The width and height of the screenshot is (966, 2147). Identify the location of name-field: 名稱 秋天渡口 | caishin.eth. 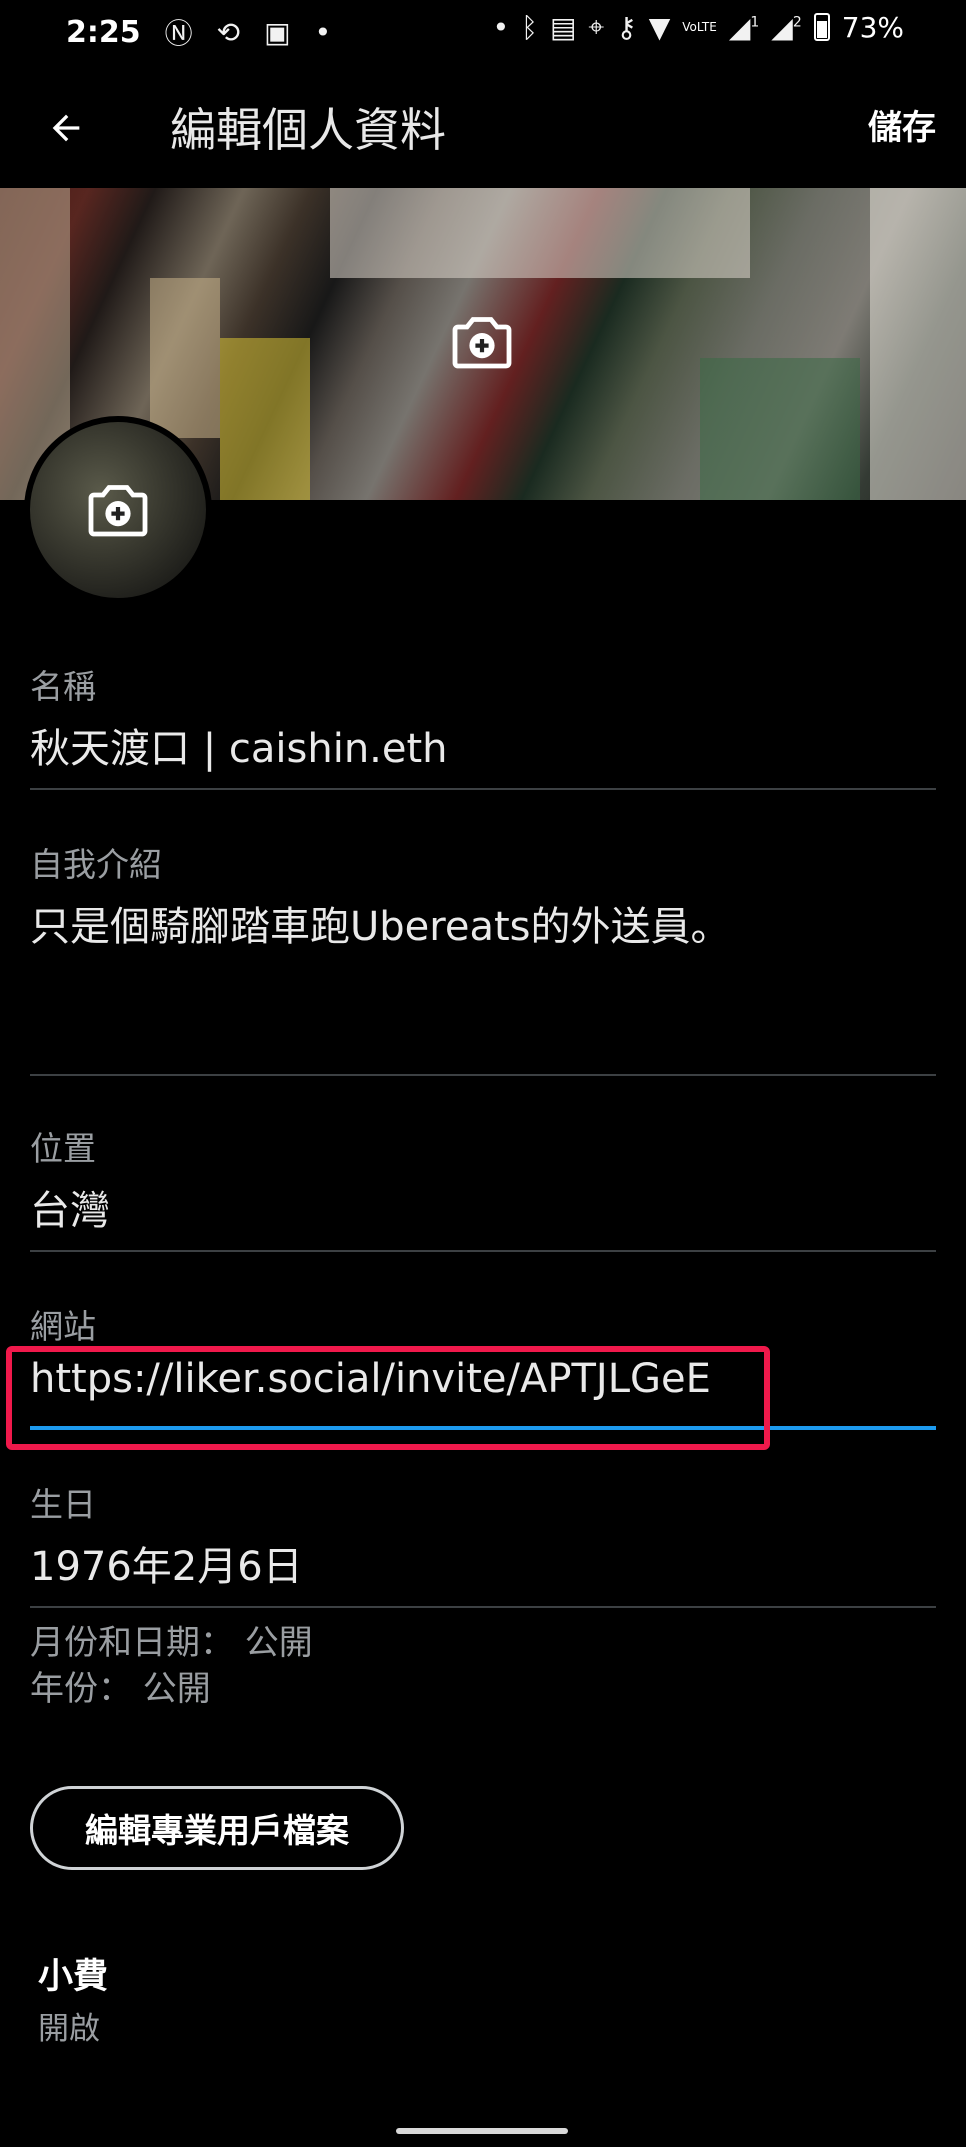
(483, 726).